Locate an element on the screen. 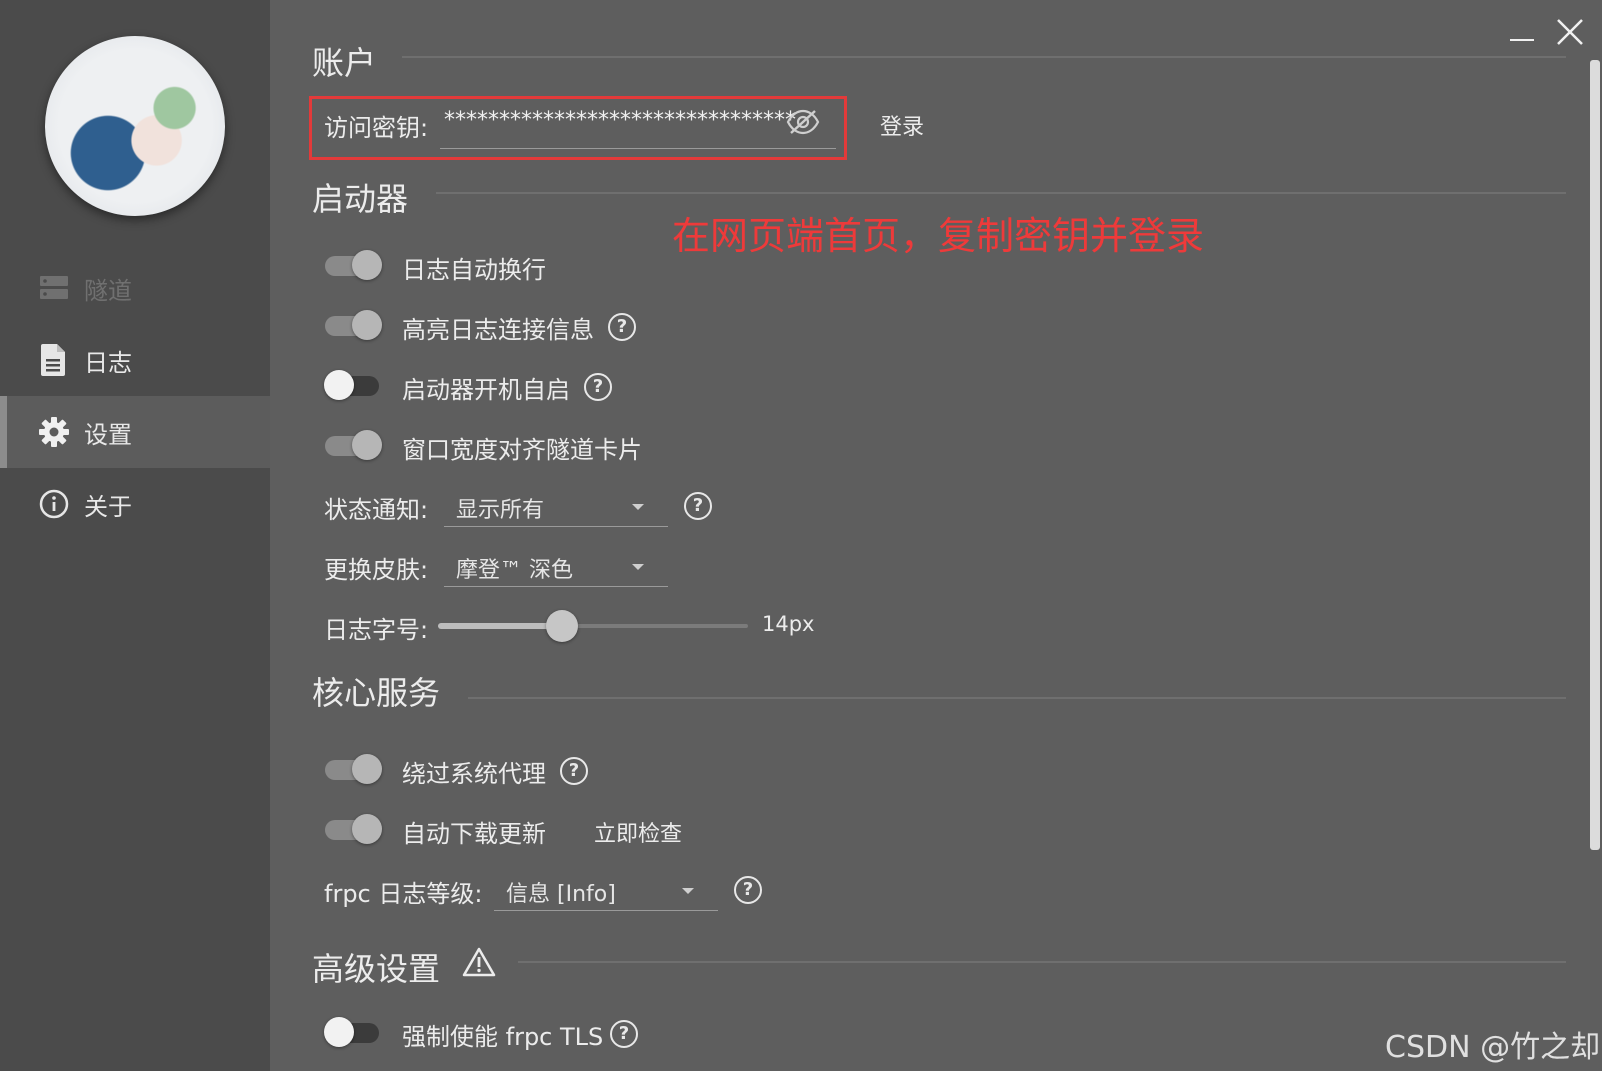  toggle-label: 日志自动换行 is located at coordinates (474, 270).